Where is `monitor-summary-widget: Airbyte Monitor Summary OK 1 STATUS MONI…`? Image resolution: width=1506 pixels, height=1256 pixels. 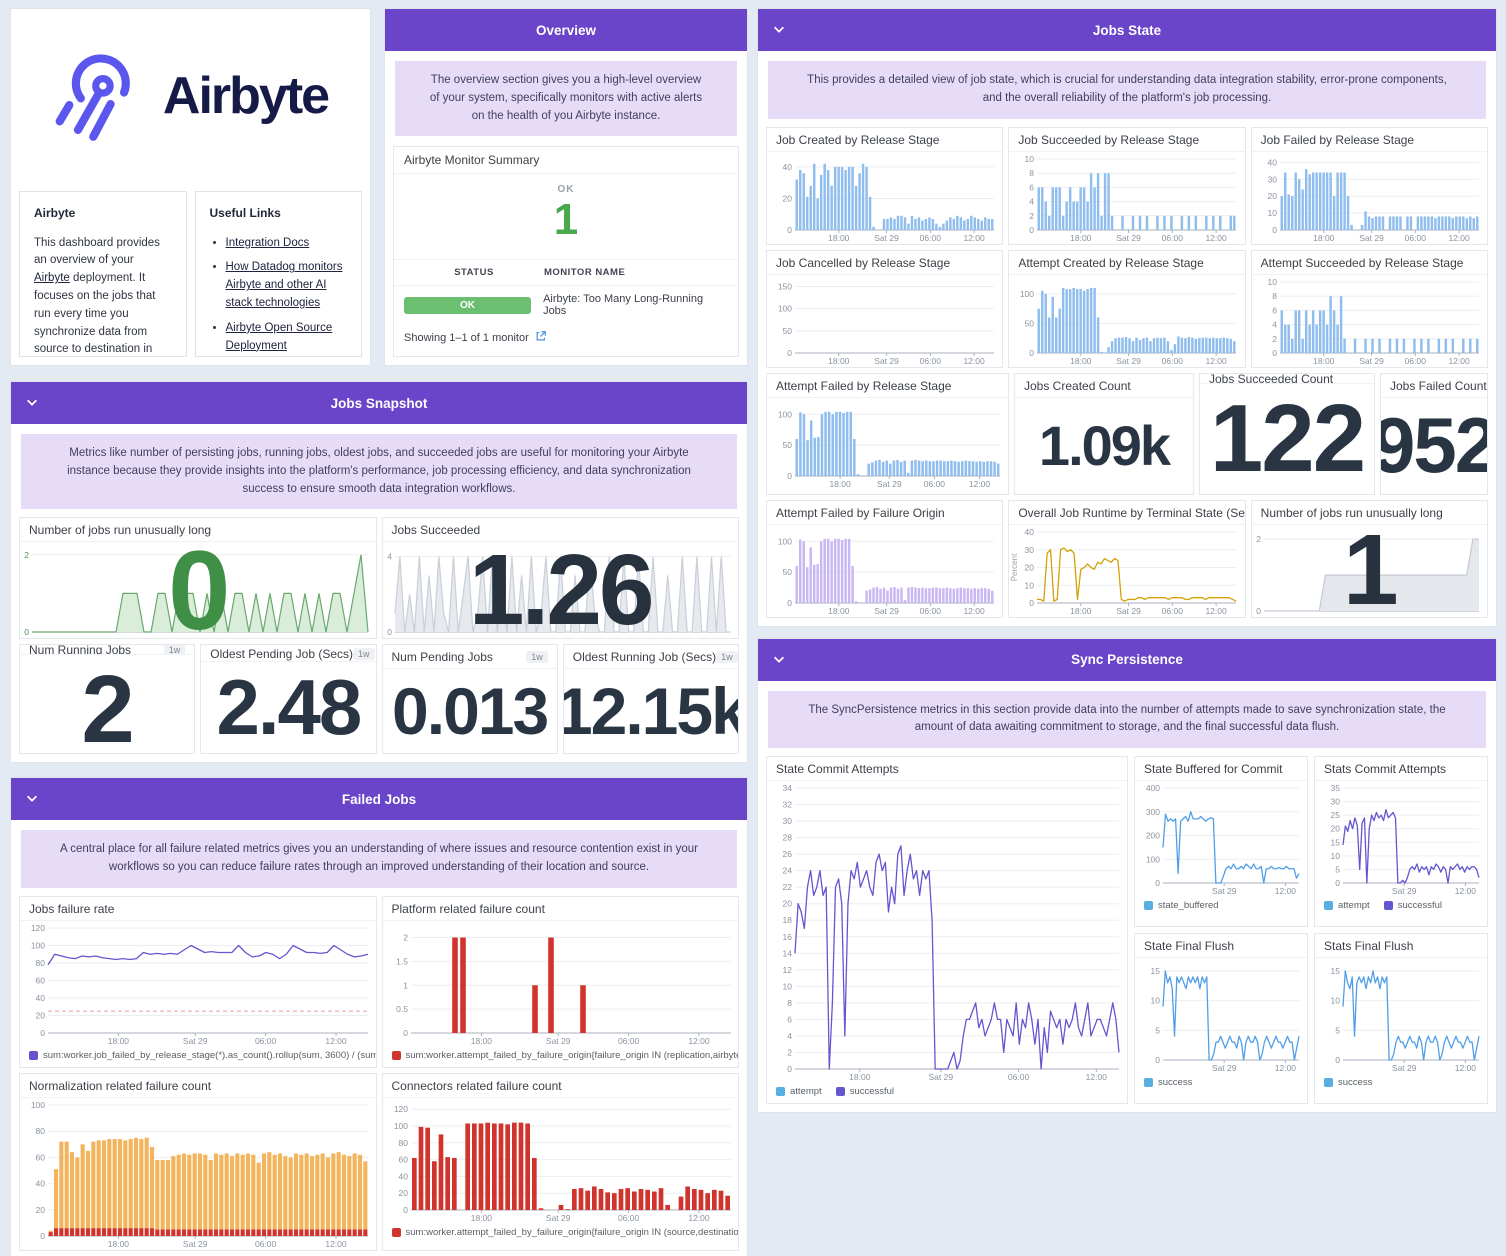 monitor-summary-widget: Airbyte Monitor Summary OK 1 STATUS MONI… is located at coordinates (566, 251).